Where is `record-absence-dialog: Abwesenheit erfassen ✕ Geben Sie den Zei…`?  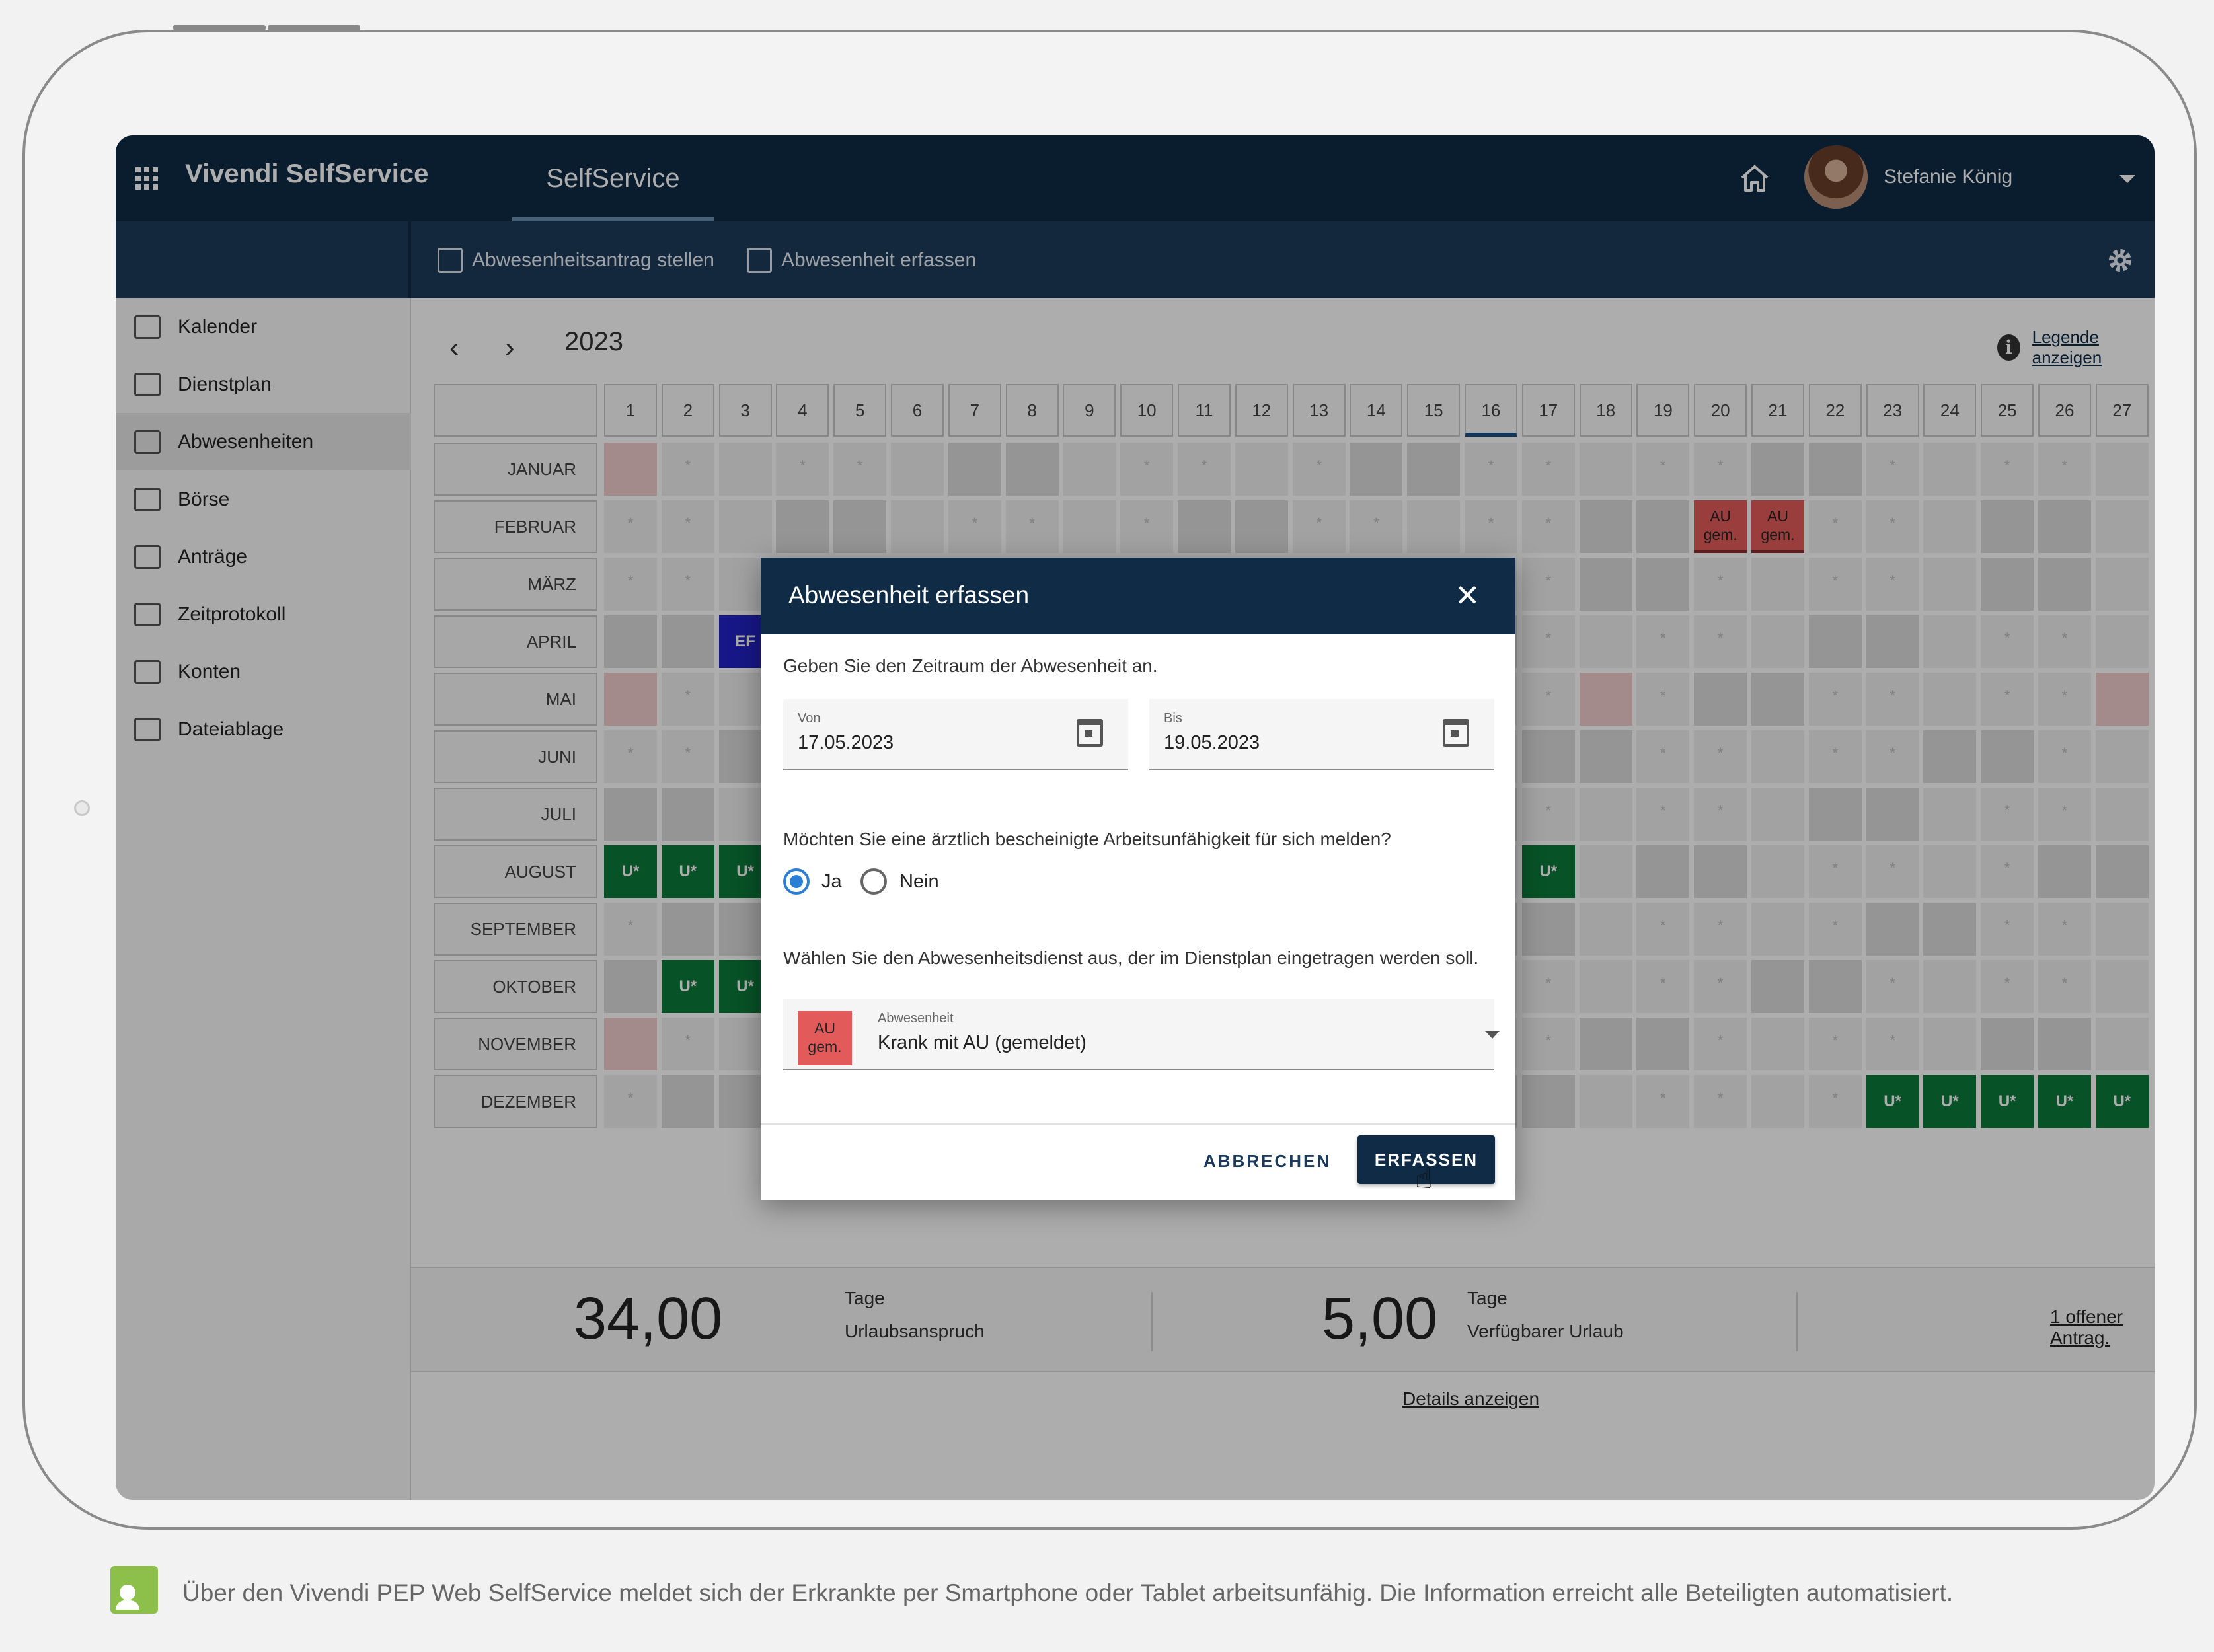 record-absence-dialog: Abwesenheit erfassen ✕ Geben Sie den Zei… is located at coordinates (1138, 879).